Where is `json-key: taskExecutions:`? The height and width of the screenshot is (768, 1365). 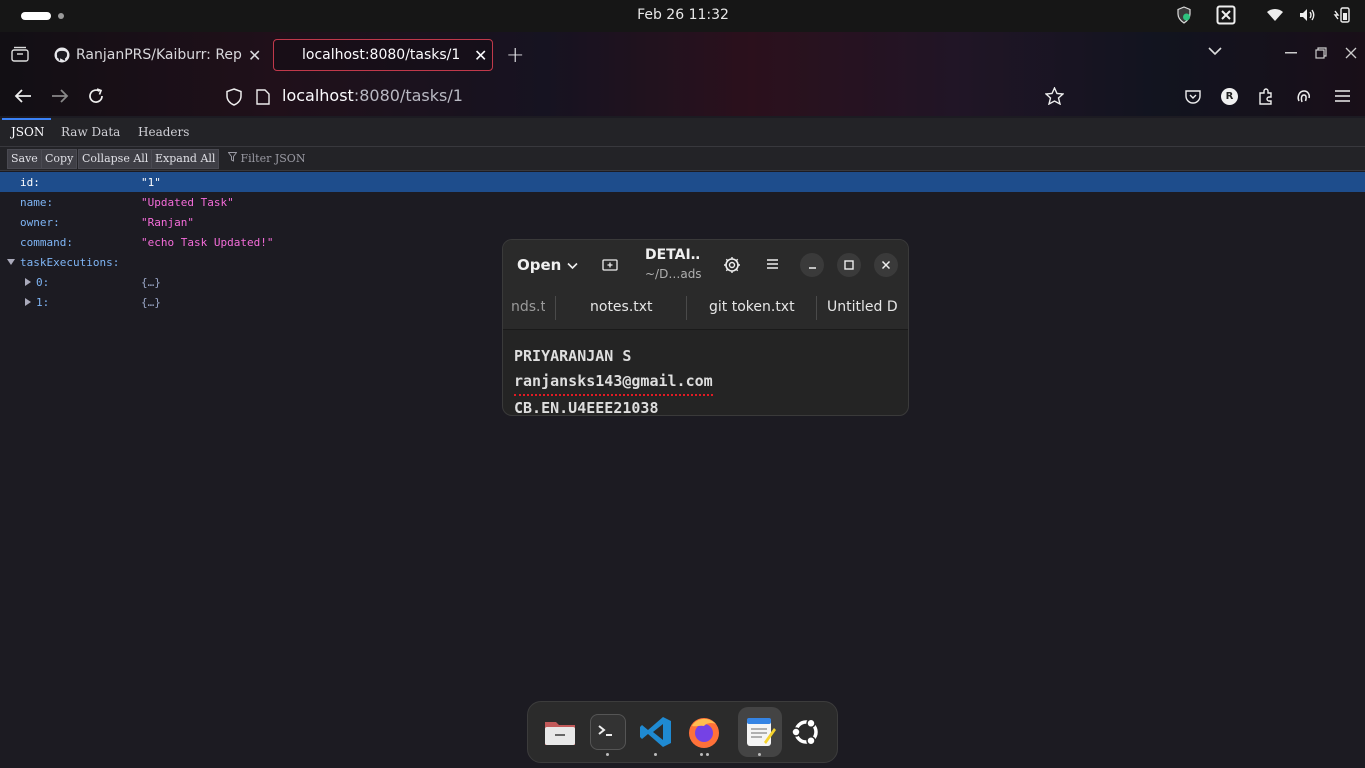
json-key: taskExecutions: is located at coordinates (70, 262).